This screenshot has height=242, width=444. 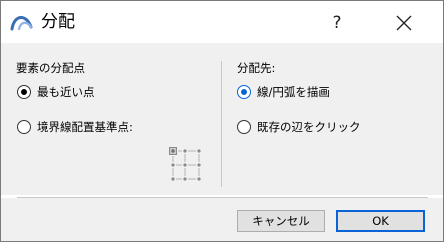 What do you see at coordinates (50, 68) in the screenshot?
I see `distribution-point-group-label: 要素の分配点` at bounding box center [50, 68].